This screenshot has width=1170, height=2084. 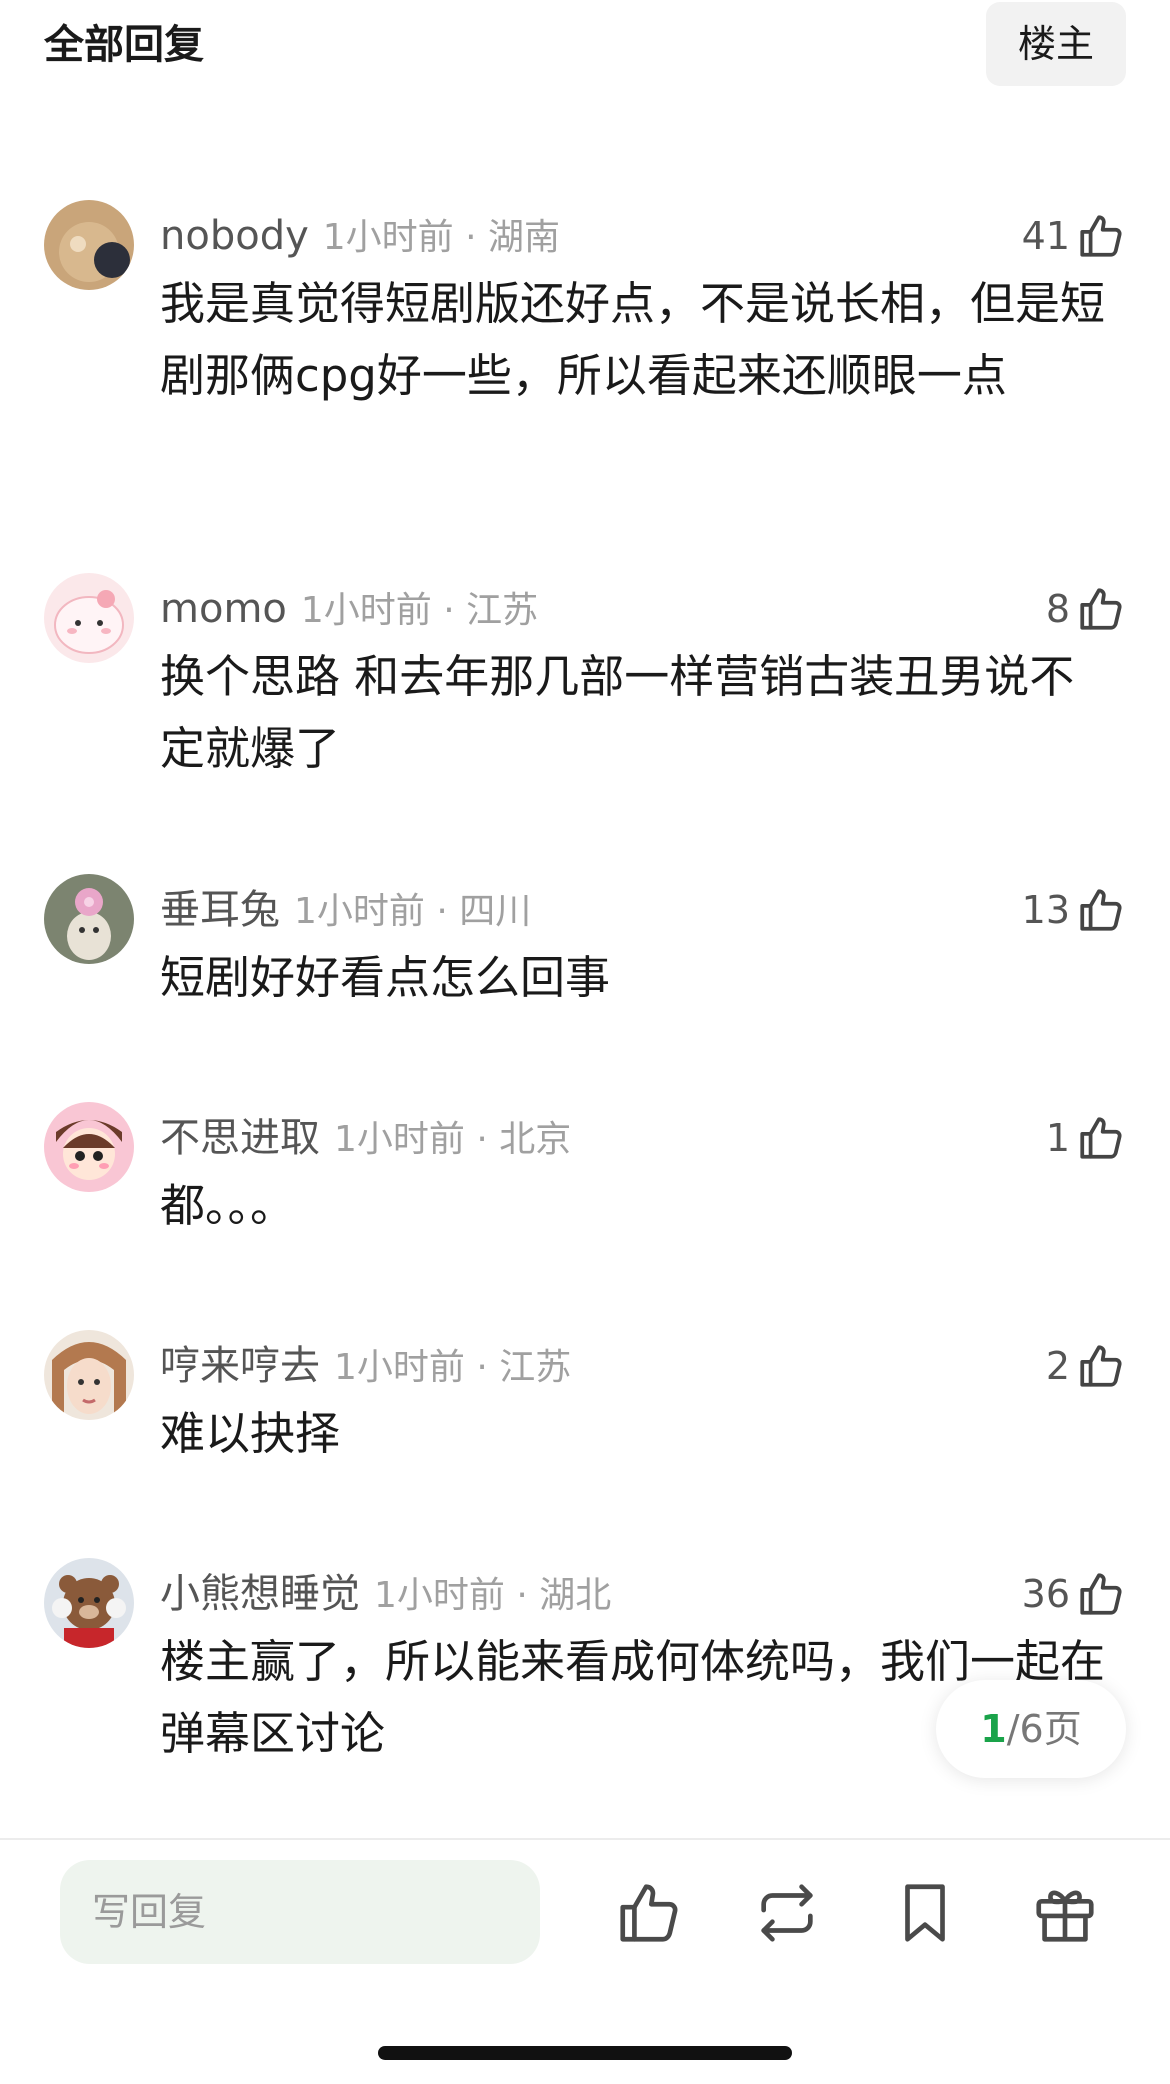 I want to click on like-button: 41, so click(x=1074, y=236).